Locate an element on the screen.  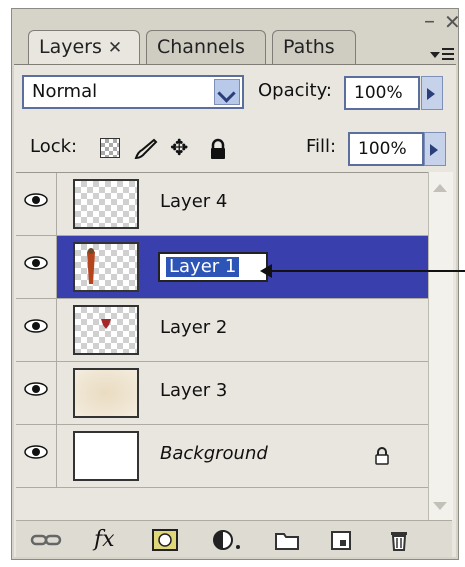
callout-line is located at coordinates (366, 271).